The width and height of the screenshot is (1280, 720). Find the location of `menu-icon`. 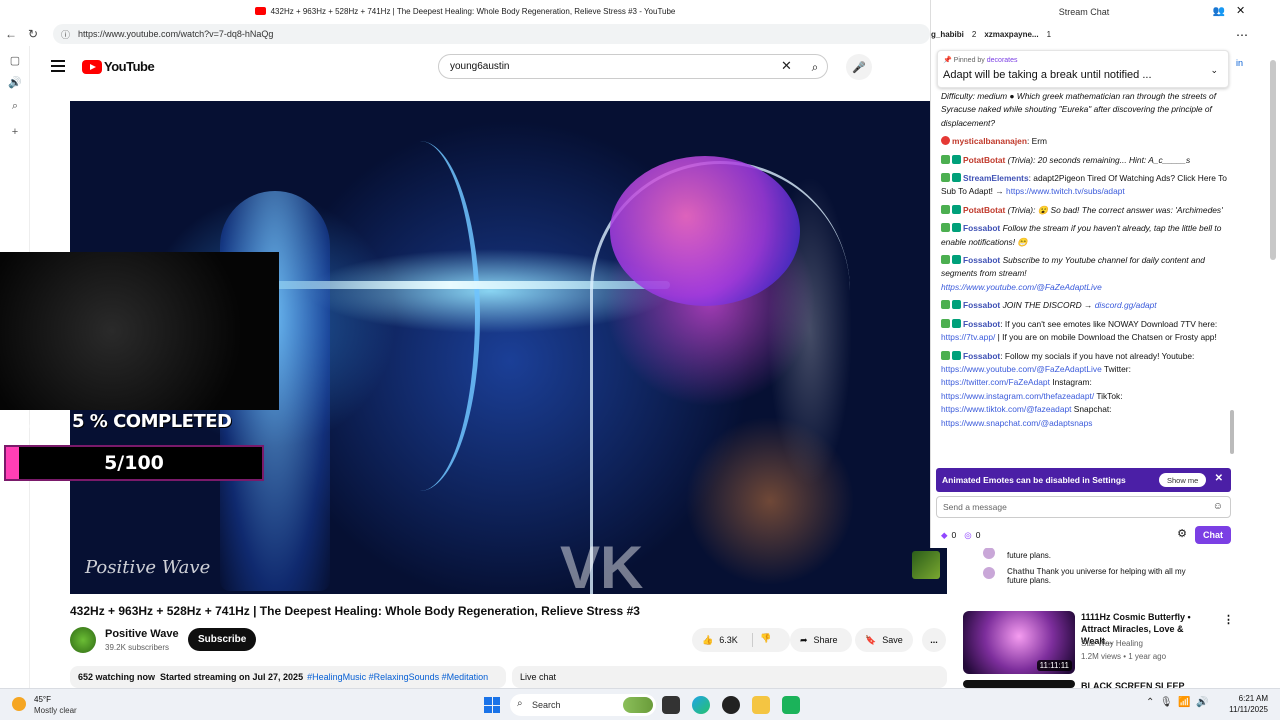

menu-icon is located at coordinates (58, 66).